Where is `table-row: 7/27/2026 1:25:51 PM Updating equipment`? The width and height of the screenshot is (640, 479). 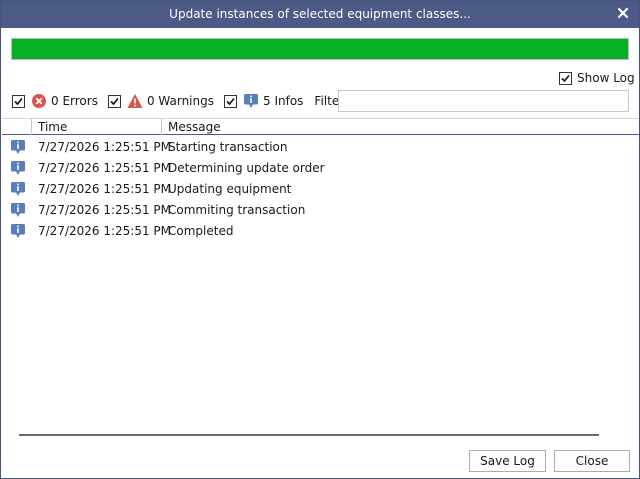
table-row: 7/27/2026 1:25:51 PM Updating equipment is located at coordinates (320, 189).